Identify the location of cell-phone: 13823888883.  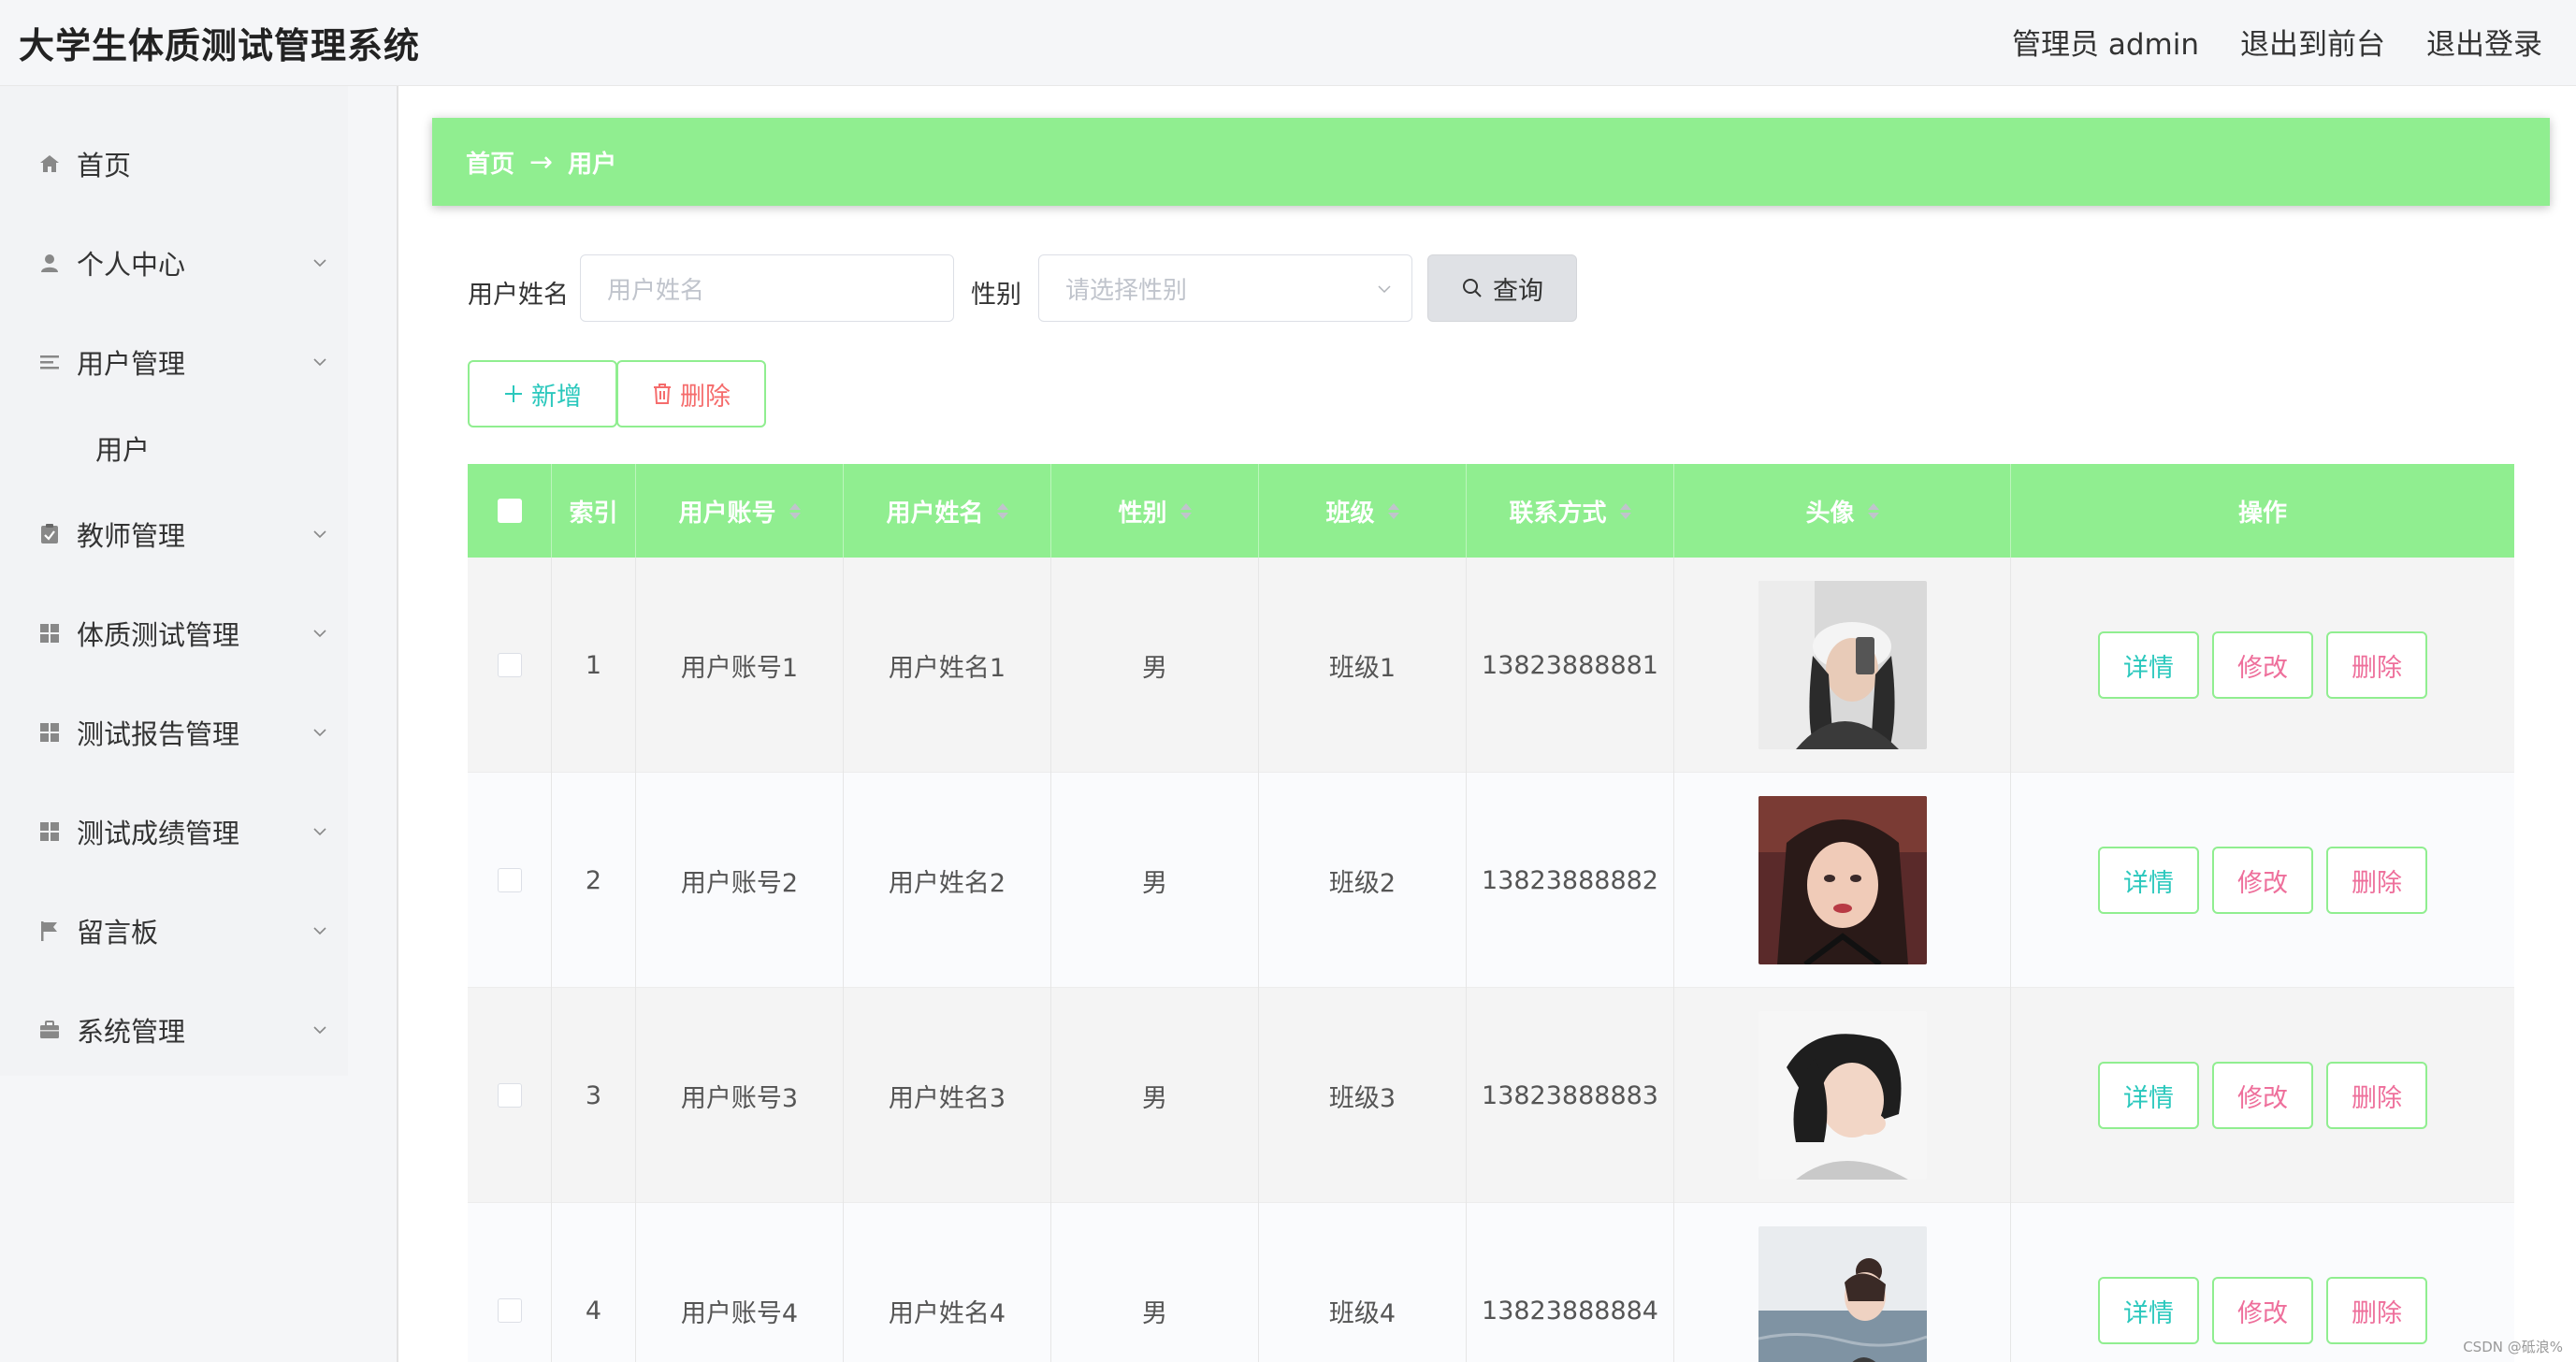
(1571, 1096).